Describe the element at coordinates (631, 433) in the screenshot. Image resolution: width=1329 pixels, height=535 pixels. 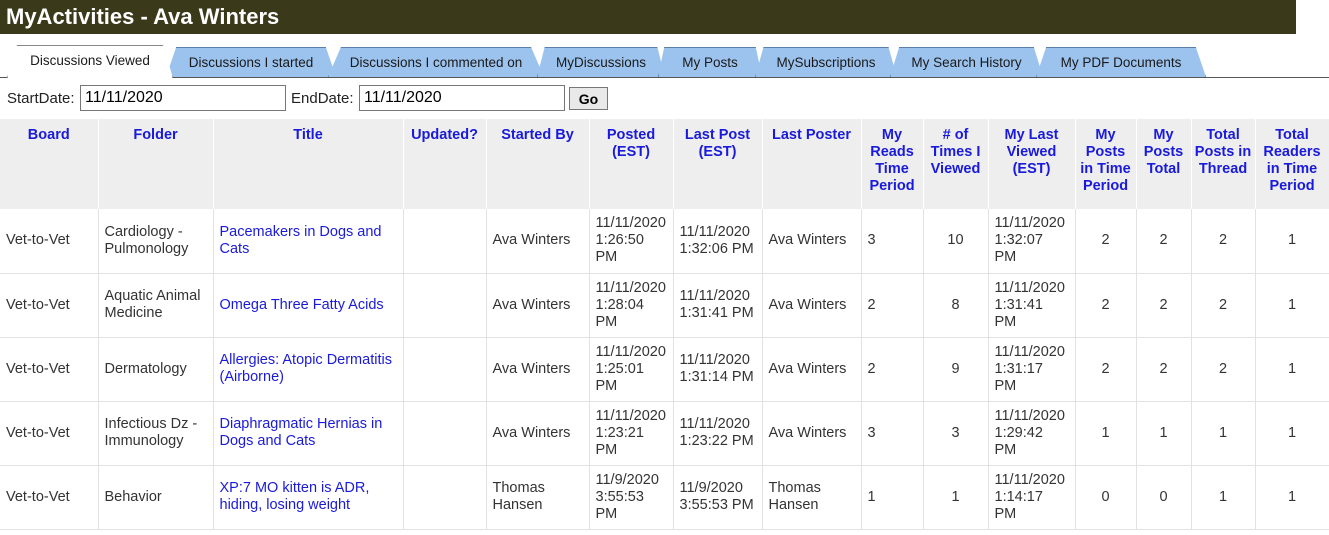
I see `posted-cell: 11/11/2020 1:23:21 PM` at that location.